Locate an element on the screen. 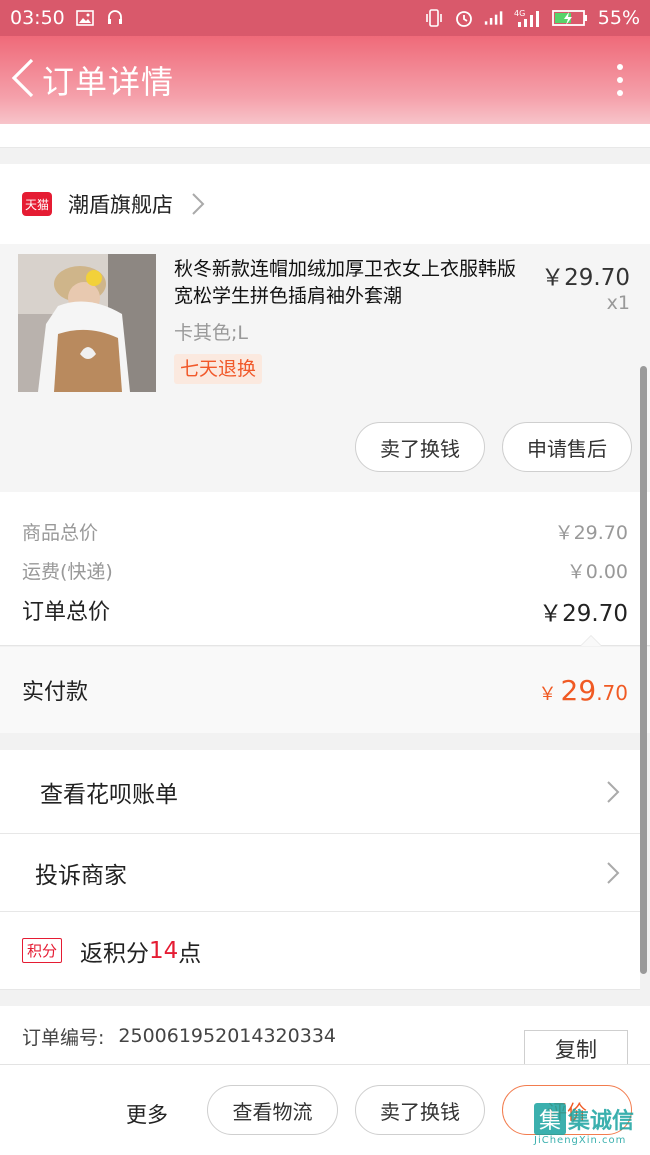 This screenshot has height=1155, width=650. complain-merchant-link: 投诉商家 is located at coordinates (320, 873).